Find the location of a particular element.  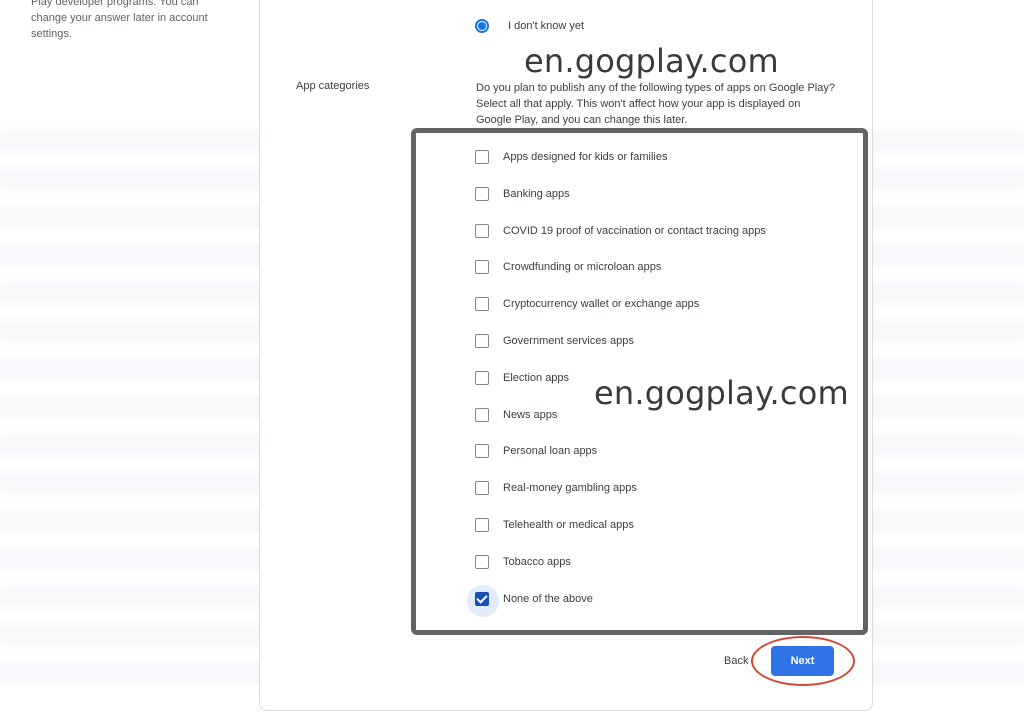

category-label: News apps is located at coordinates (530, 414).